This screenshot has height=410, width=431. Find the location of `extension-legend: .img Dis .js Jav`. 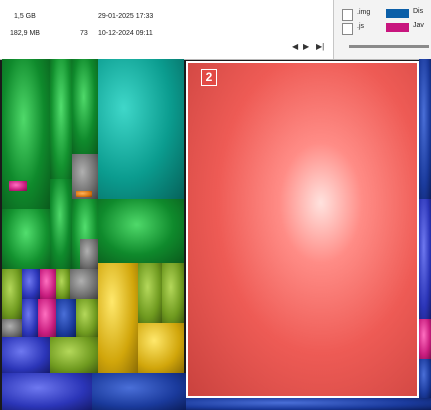

extension-legend: .img Dis .js Jav is located at coordinates (385, 22).